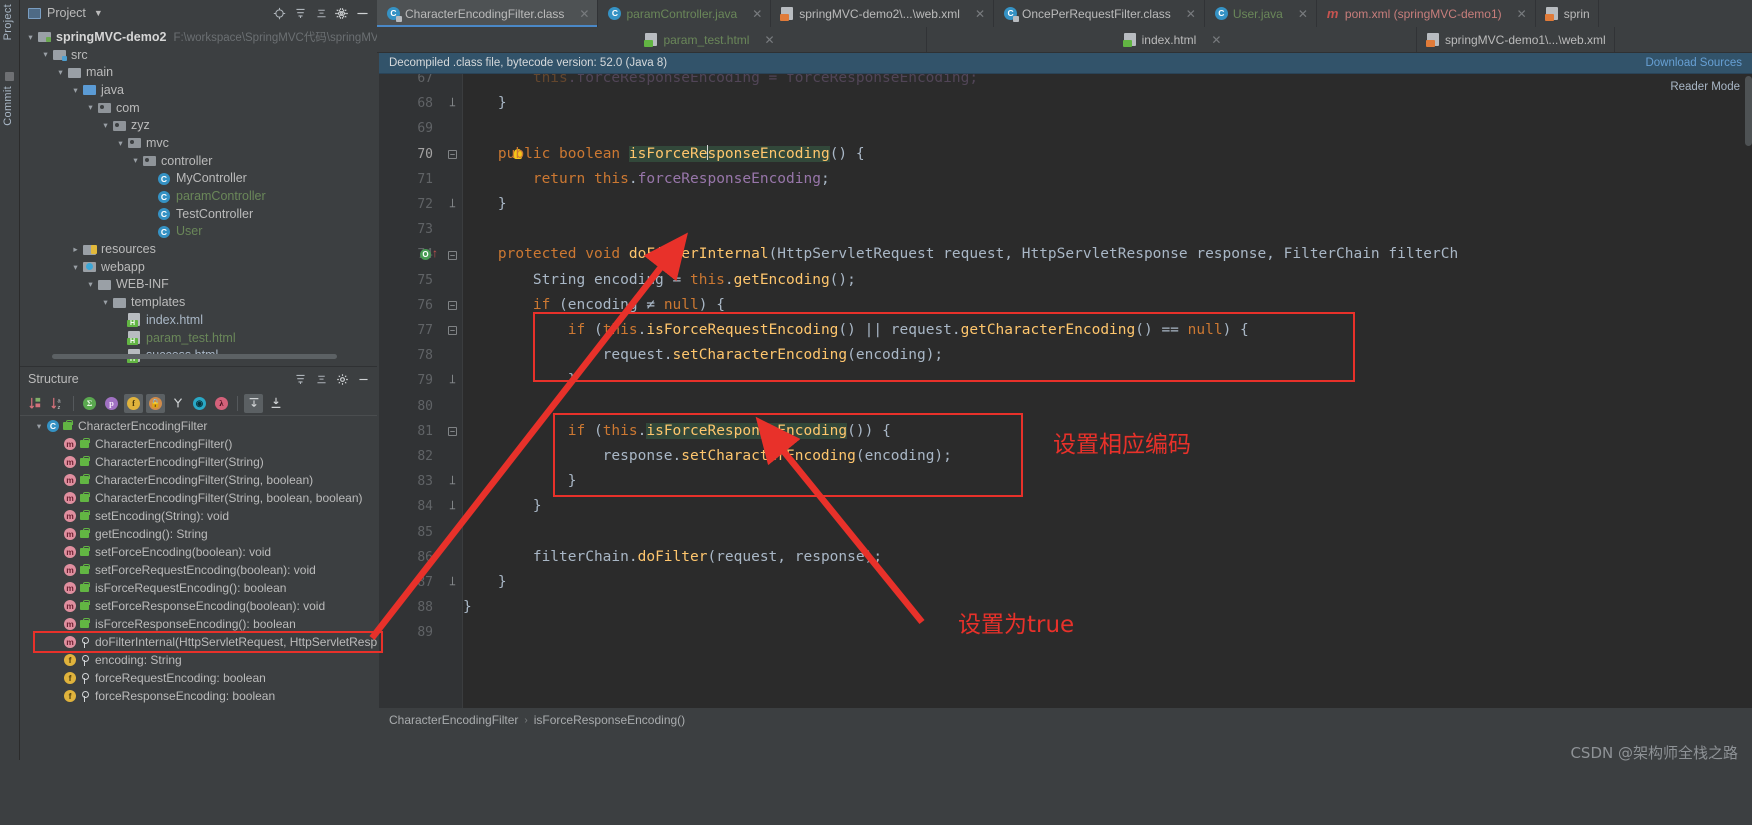 This screenshot has width=1752, height=825. Describe the element at coordinates (35, 403) in the screenshot. I see `sort-by-visibility-icon` at that location.